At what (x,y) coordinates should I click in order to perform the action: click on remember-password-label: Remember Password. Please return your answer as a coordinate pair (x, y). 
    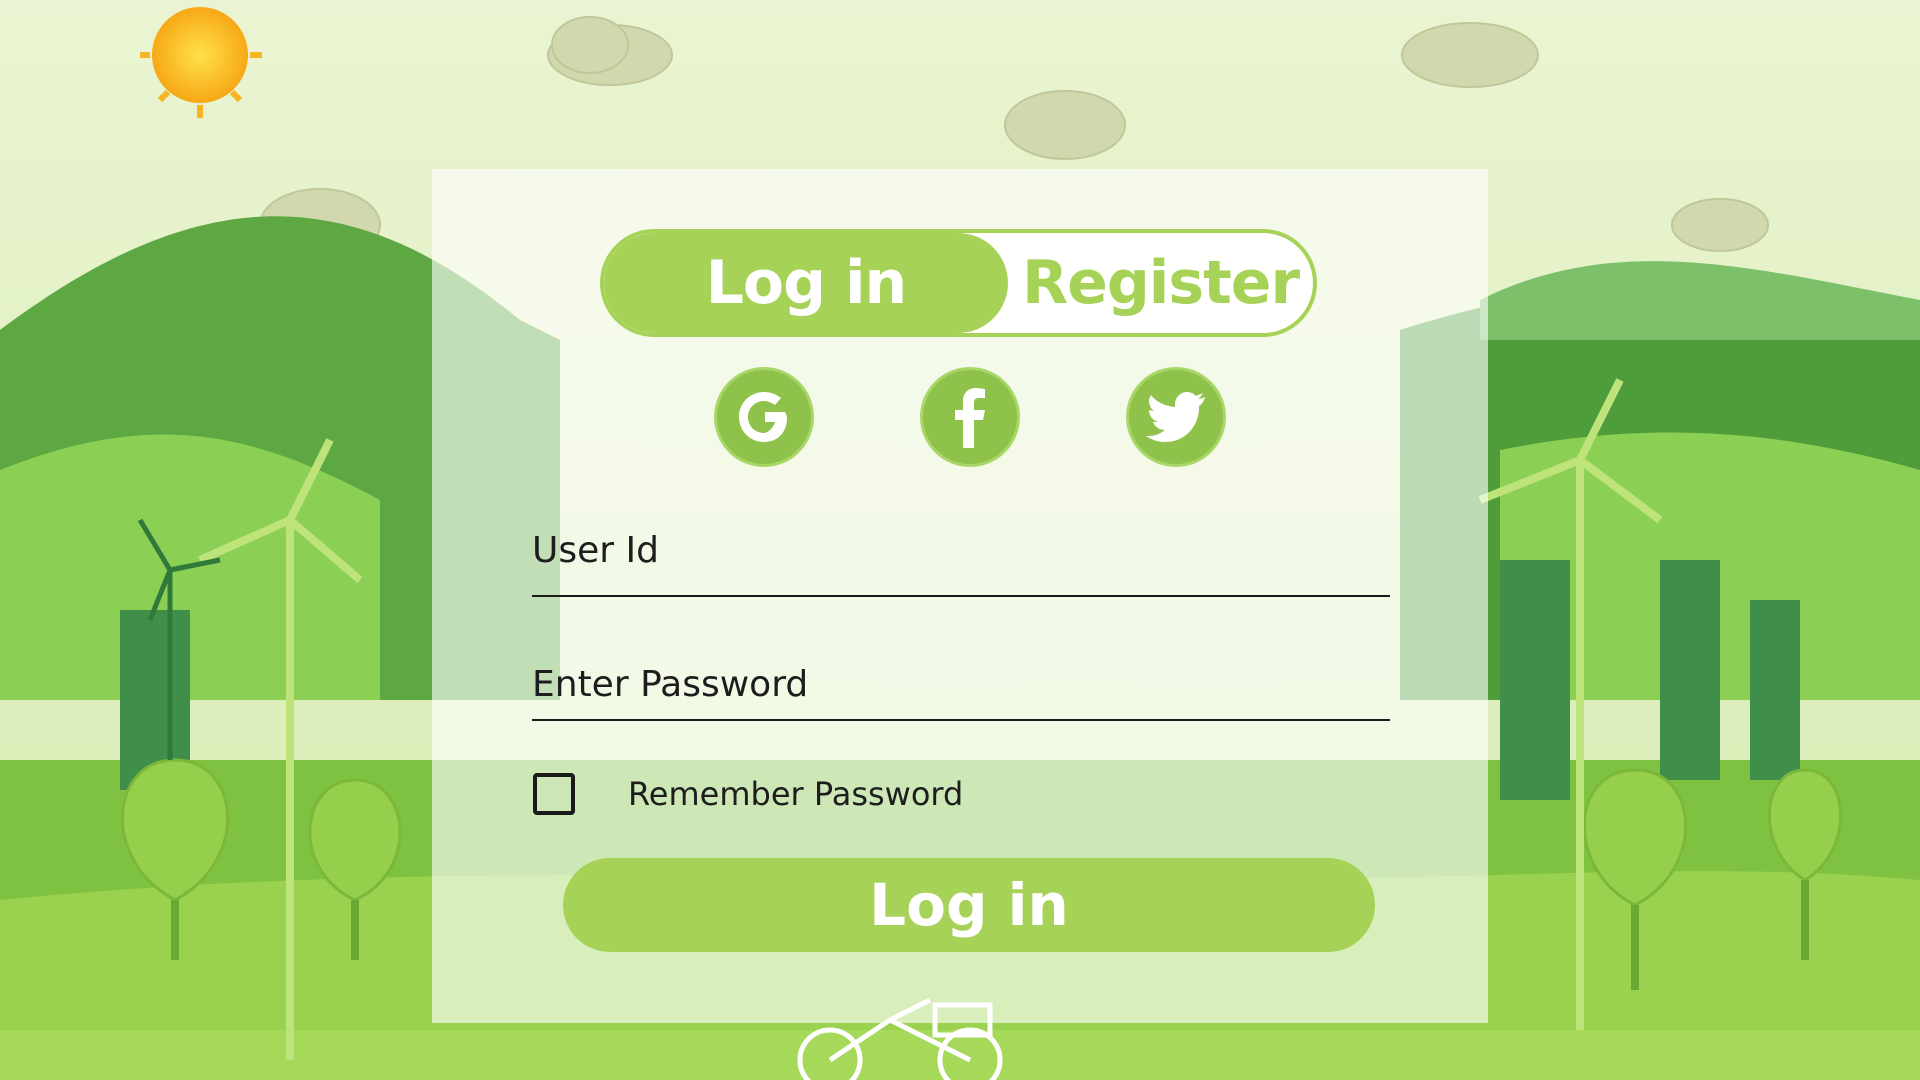
    Looking at the image, I should click on (796, 794).